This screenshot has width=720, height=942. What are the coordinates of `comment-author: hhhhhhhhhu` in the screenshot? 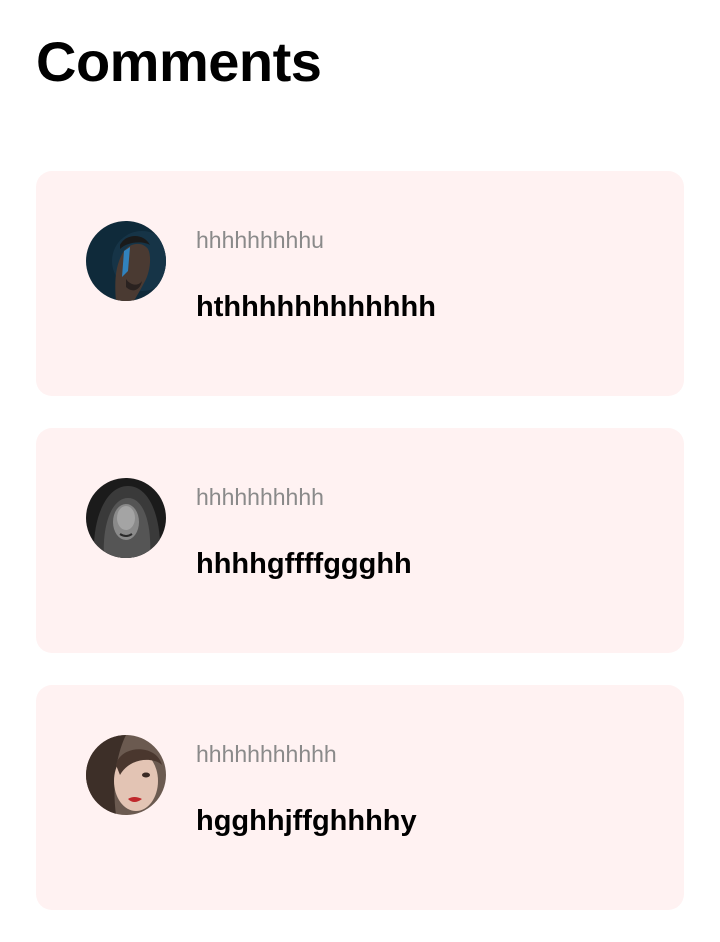 It's located at (260, 240).